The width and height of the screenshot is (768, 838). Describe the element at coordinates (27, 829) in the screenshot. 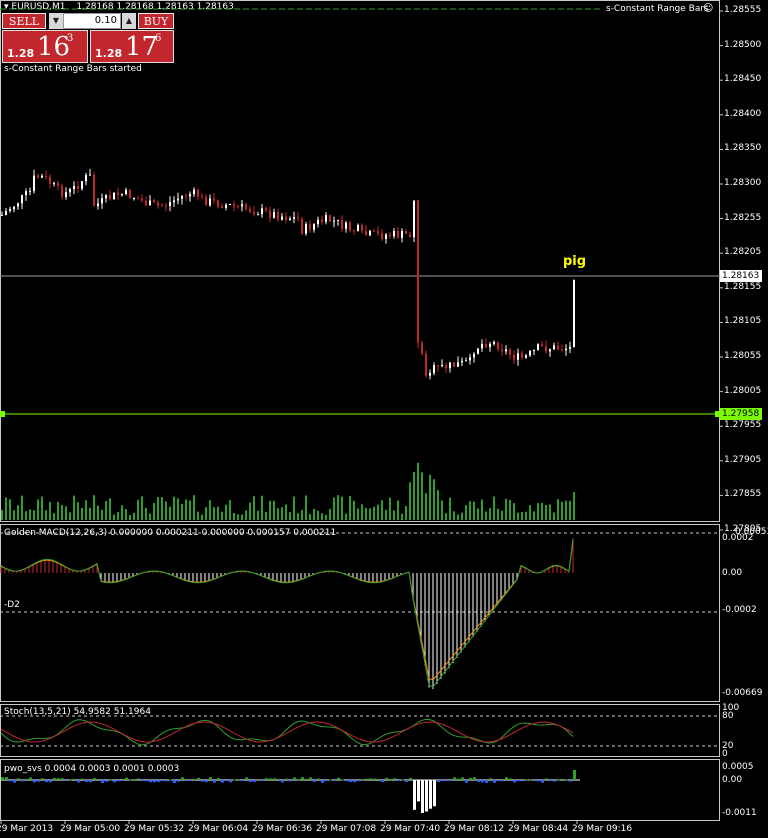

I see `time-axis-label: 29 Mar 2013` at that location.